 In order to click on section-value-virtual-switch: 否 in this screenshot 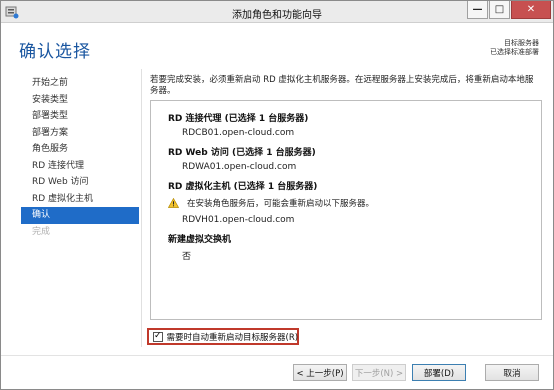, I will do `click(187, 257)`.